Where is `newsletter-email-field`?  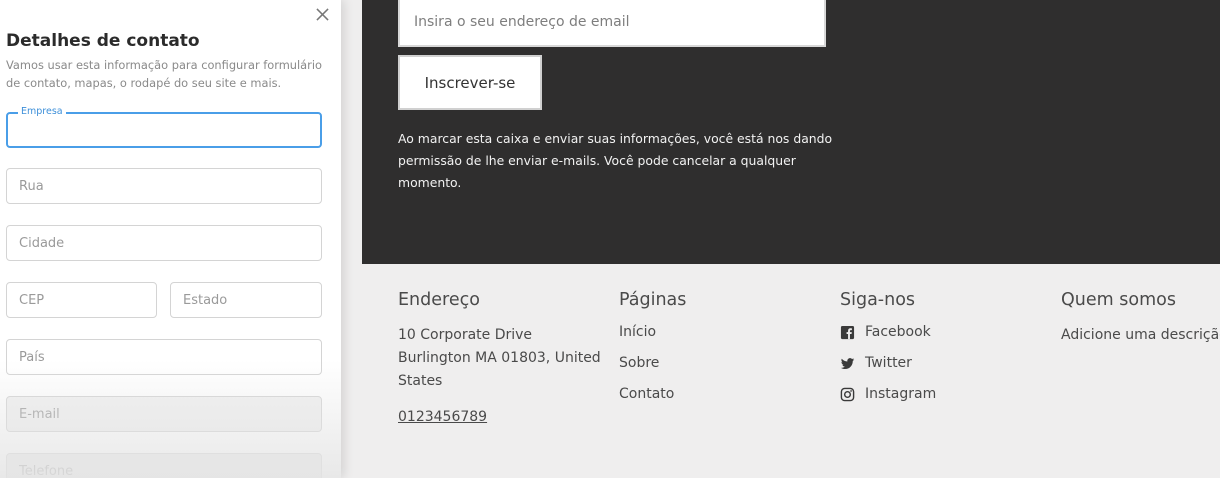 newsletter-email-field is located at coordinates (612, 23).